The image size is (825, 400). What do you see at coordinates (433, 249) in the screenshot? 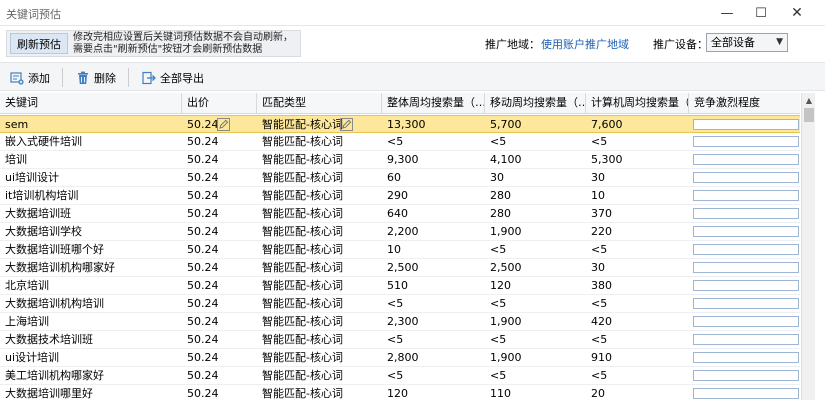
I see `total-volume-cell: 10` at bounding box center [433, 249].